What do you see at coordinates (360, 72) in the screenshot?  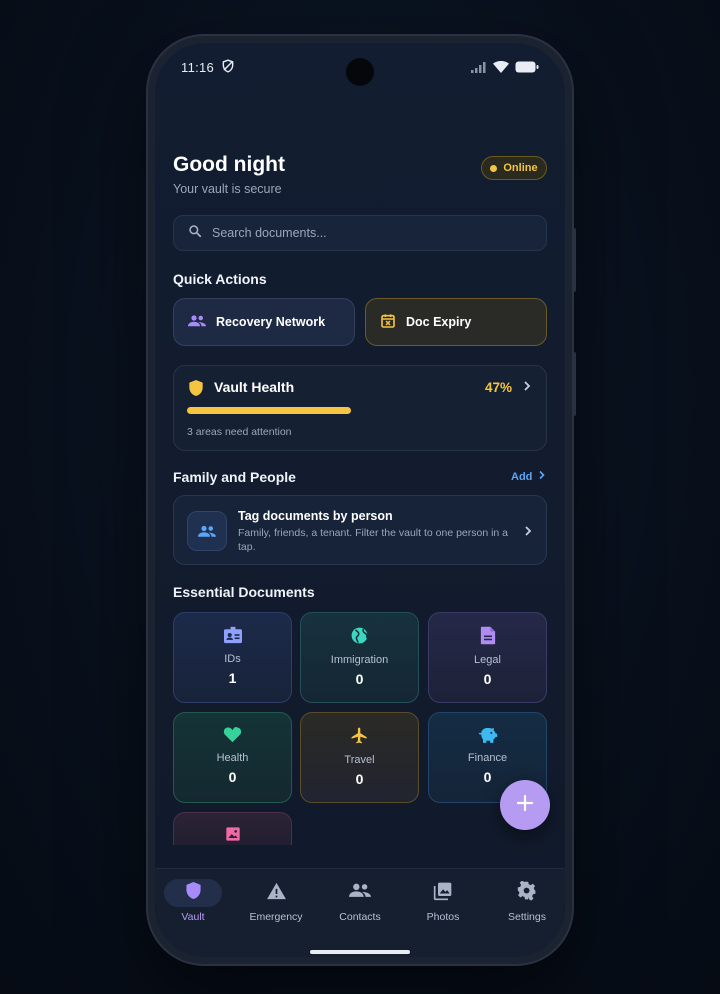 I see `front-camera` at bounding box center [360, 72].